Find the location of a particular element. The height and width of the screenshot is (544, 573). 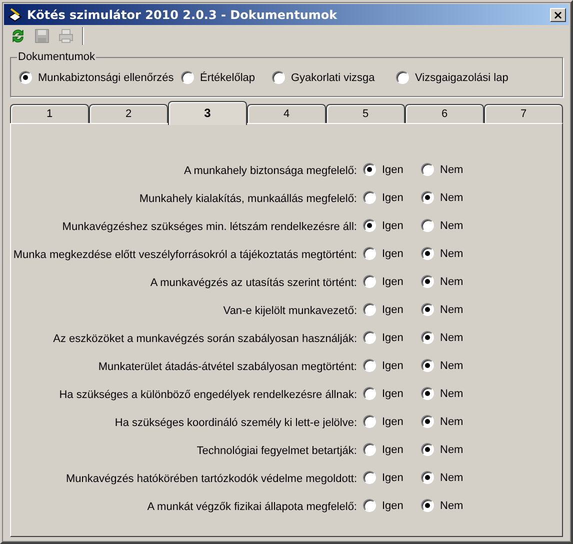

question-label: Ha szükséges a különböző engedélyek rendelkezésre állnak: is located at coordinates (208, 395).